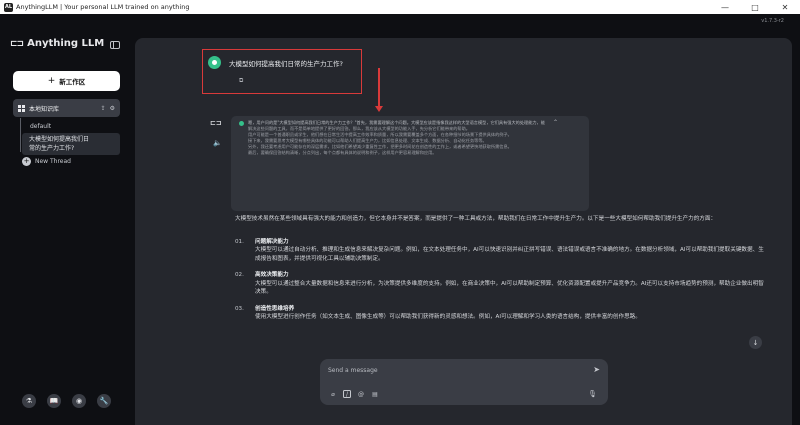  What do you see at coordinates (241, 123) in the screenshot?
I see `thinking-status-dot` at bounding box center [241, 123].